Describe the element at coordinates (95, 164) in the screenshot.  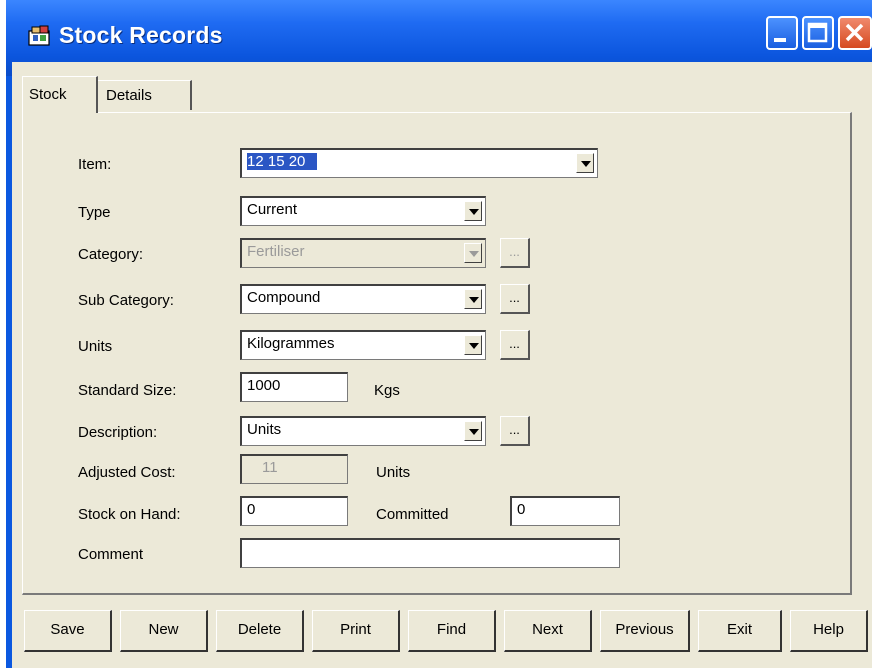
I see `item-label: Item:` at that location.